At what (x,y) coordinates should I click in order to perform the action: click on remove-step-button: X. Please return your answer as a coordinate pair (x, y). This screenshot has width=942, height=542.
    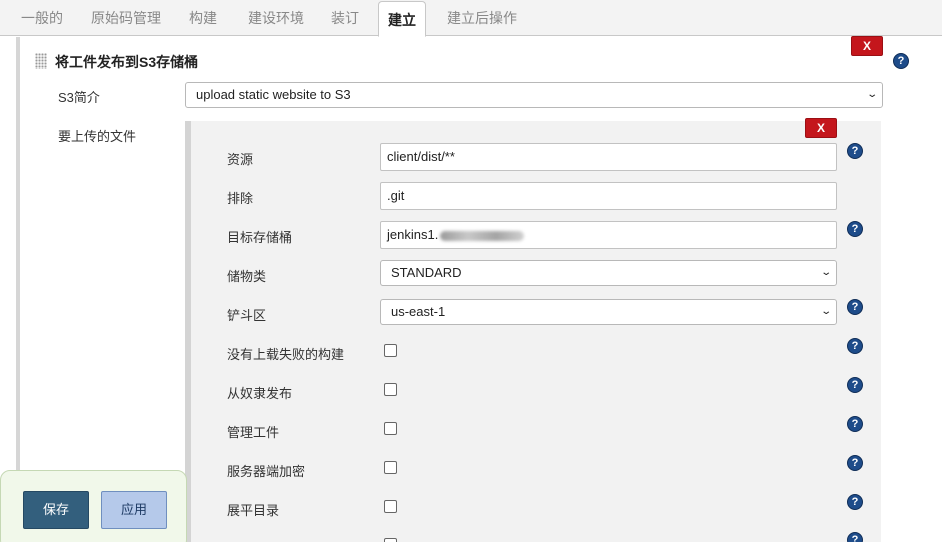
    Looking at the image, I should click on (867, 46).